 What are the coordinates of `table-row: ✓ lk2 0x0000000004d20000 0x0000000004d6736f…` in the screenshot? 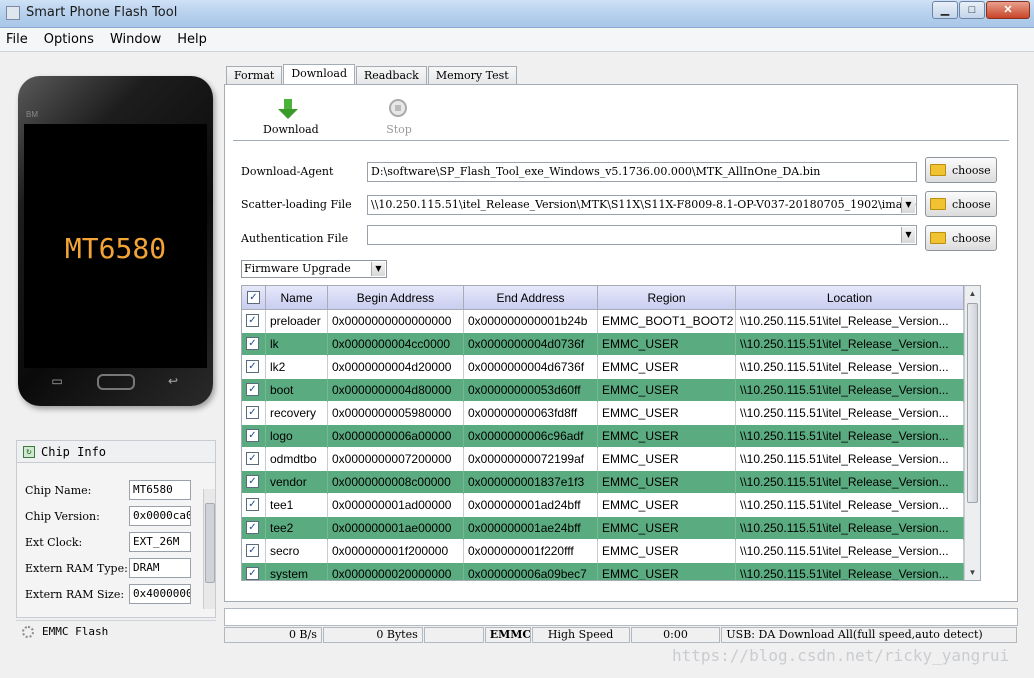 It's located at (603, 367).